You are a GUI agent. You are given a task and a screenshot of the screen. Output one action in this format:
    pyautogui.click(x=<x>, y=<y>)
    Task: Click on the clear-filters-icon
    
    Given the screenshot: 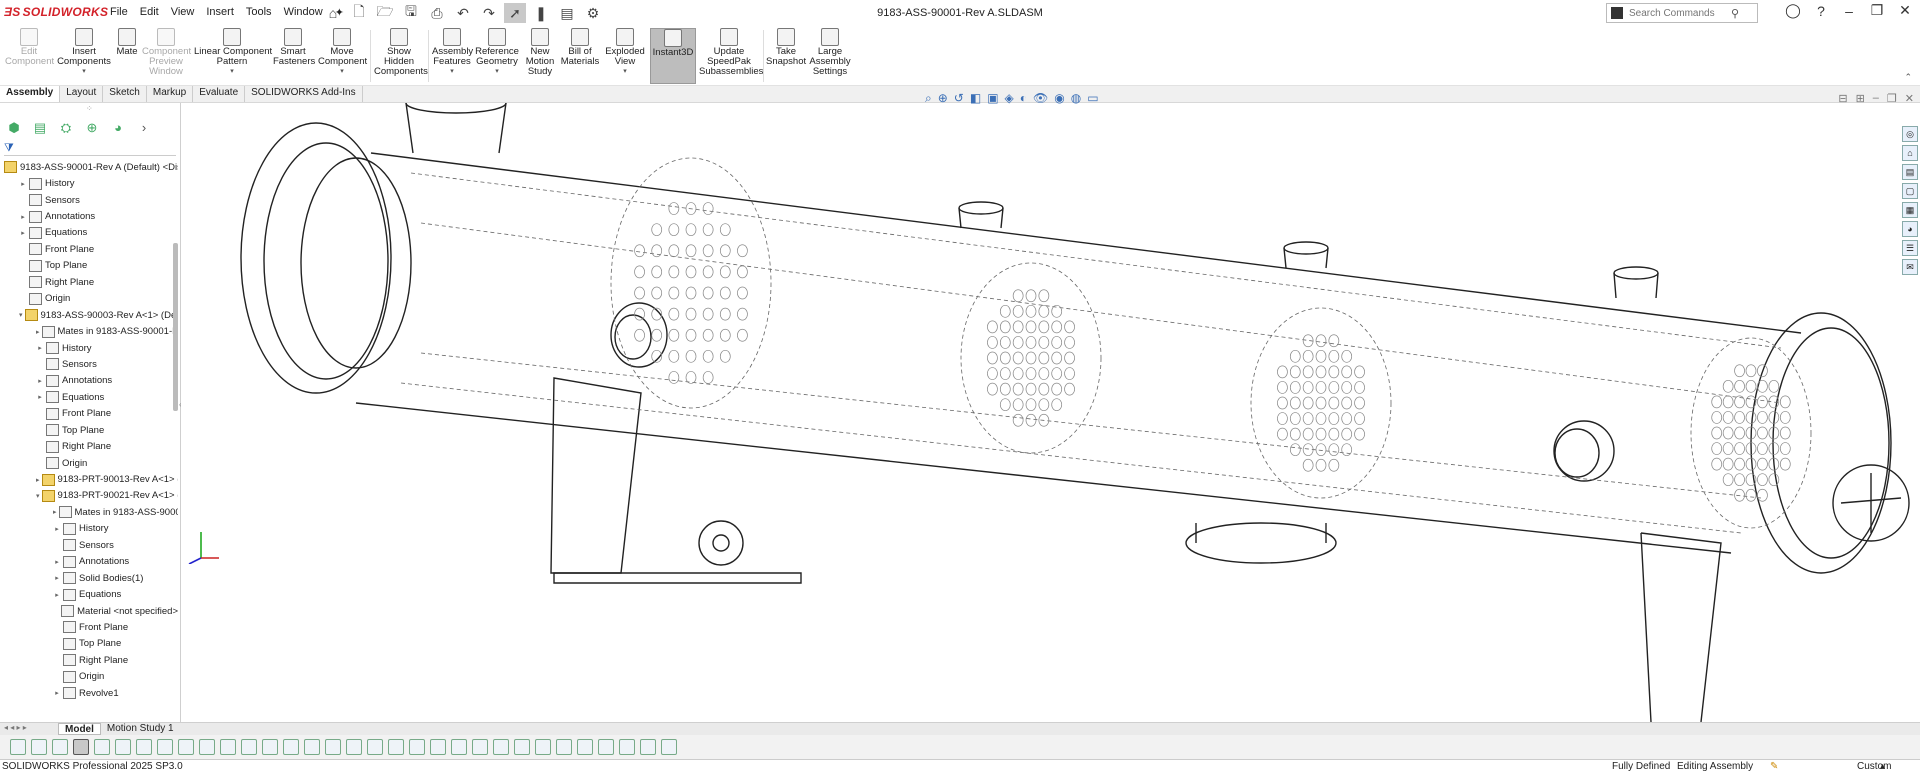 What is the action you would take?
    pyautogui.click(x=39, y=747)
    